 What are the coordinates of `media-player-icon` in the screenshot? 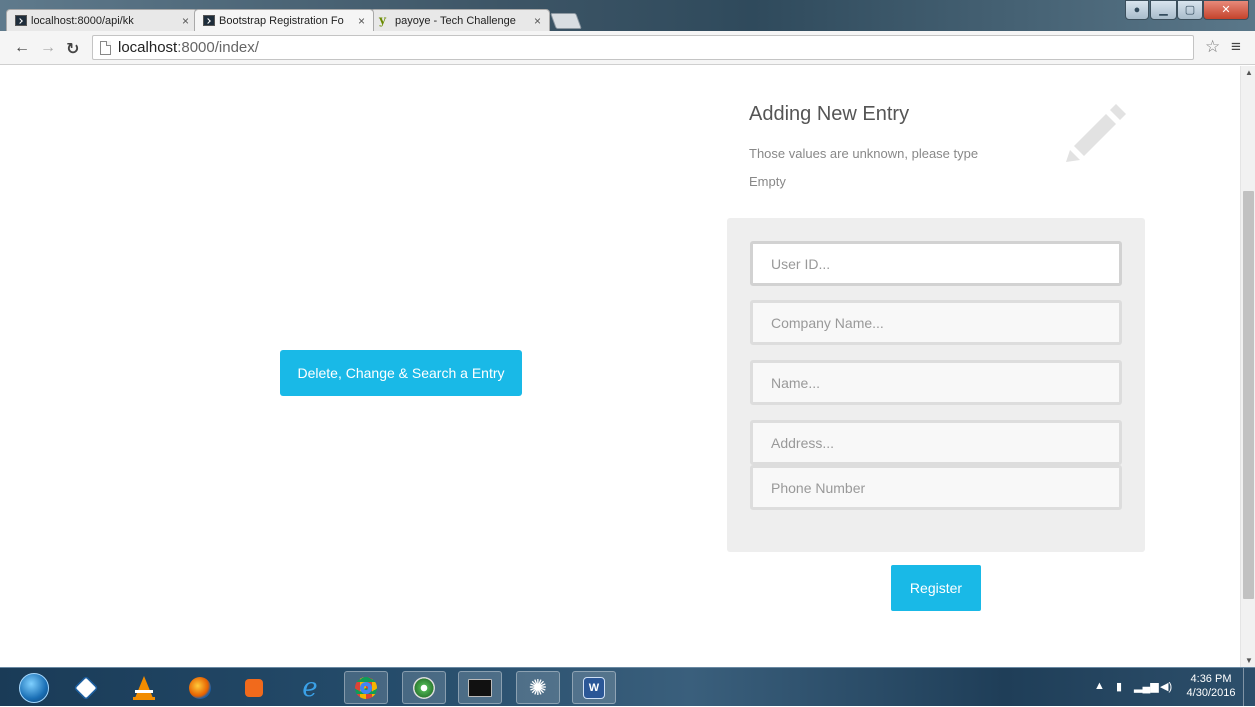 It's located at (254, 687).